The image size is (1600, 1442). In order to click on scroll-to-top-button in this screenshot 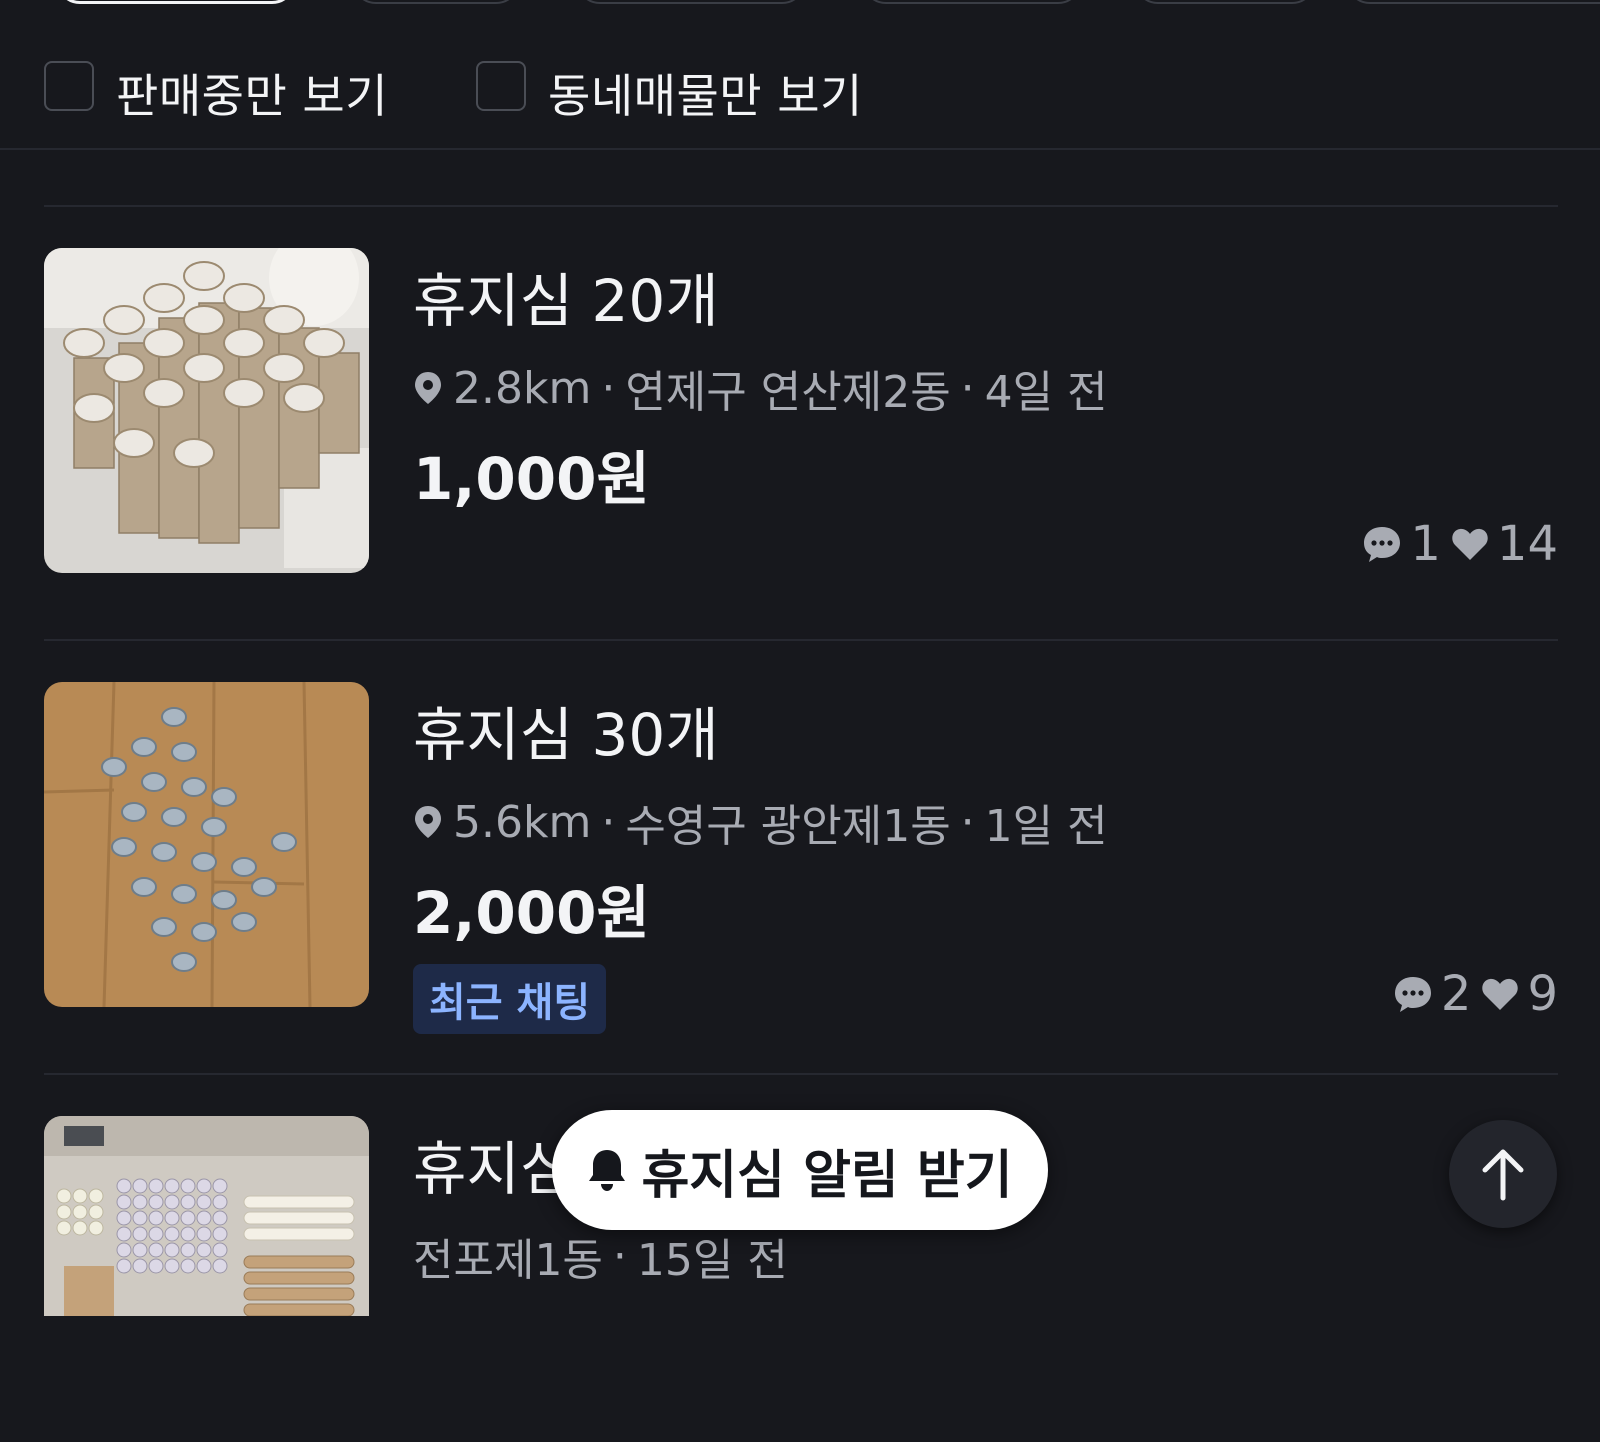, I will do `click(1503, 1174)`.